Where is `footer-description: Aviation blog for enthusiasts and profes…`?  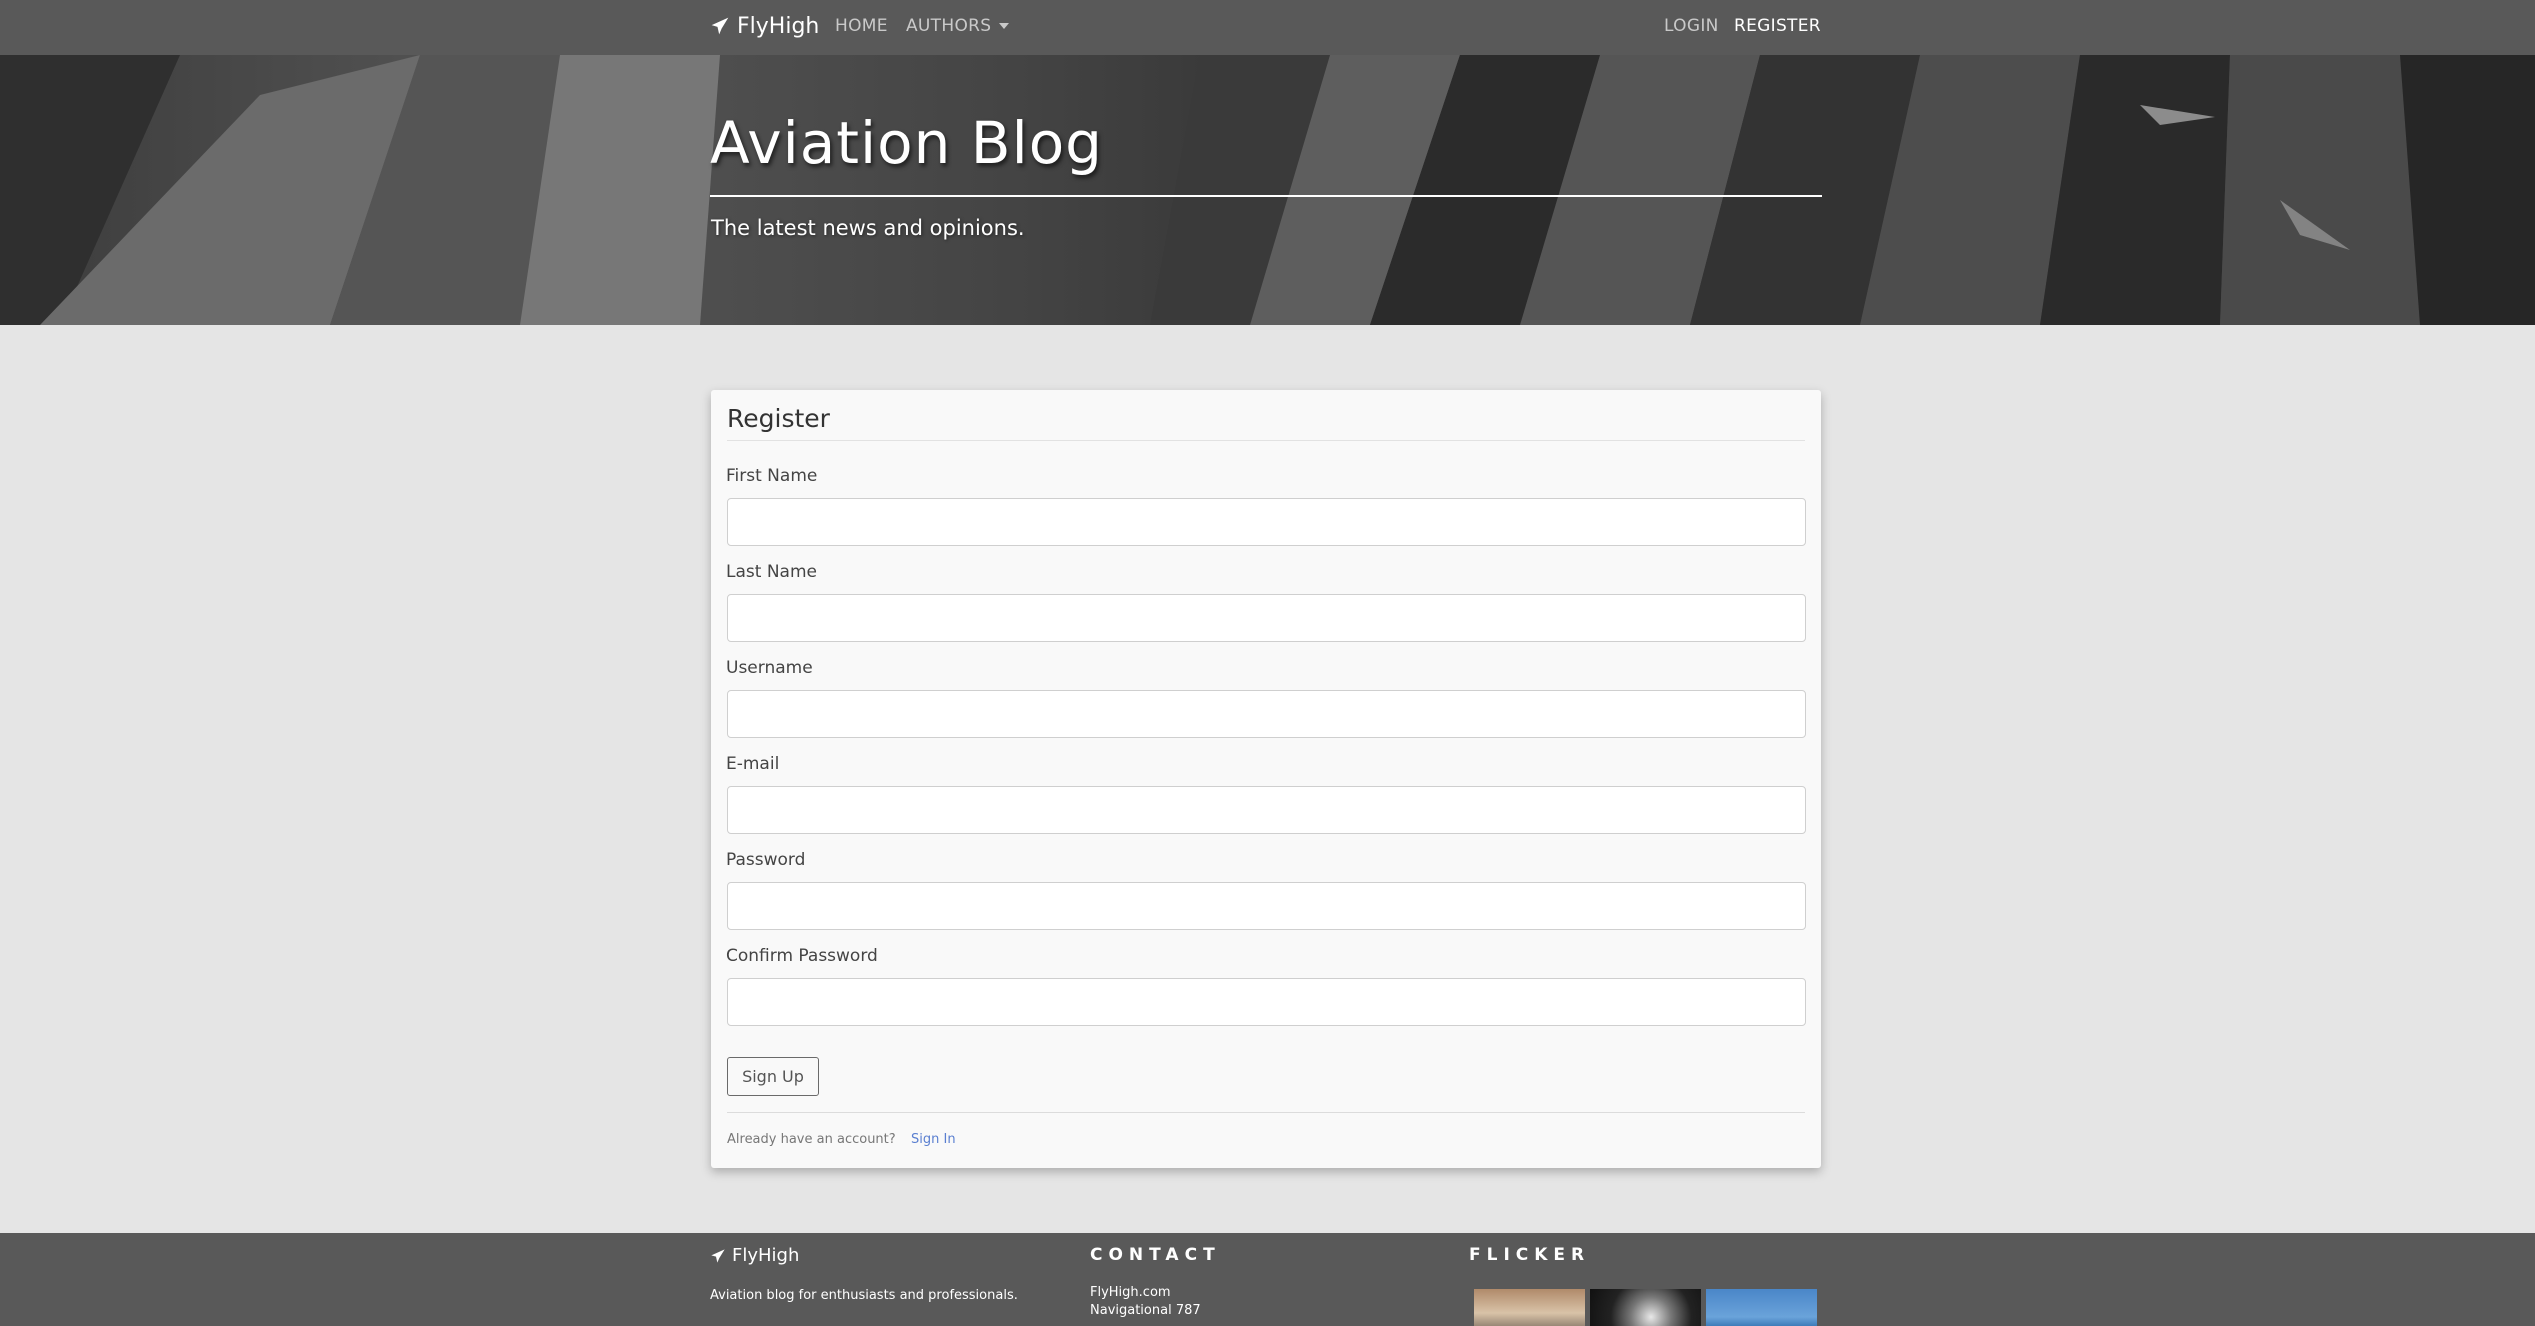
footer-description: Aviation blog for enthusiasts and profes… is located at coordinates (864, 1295).